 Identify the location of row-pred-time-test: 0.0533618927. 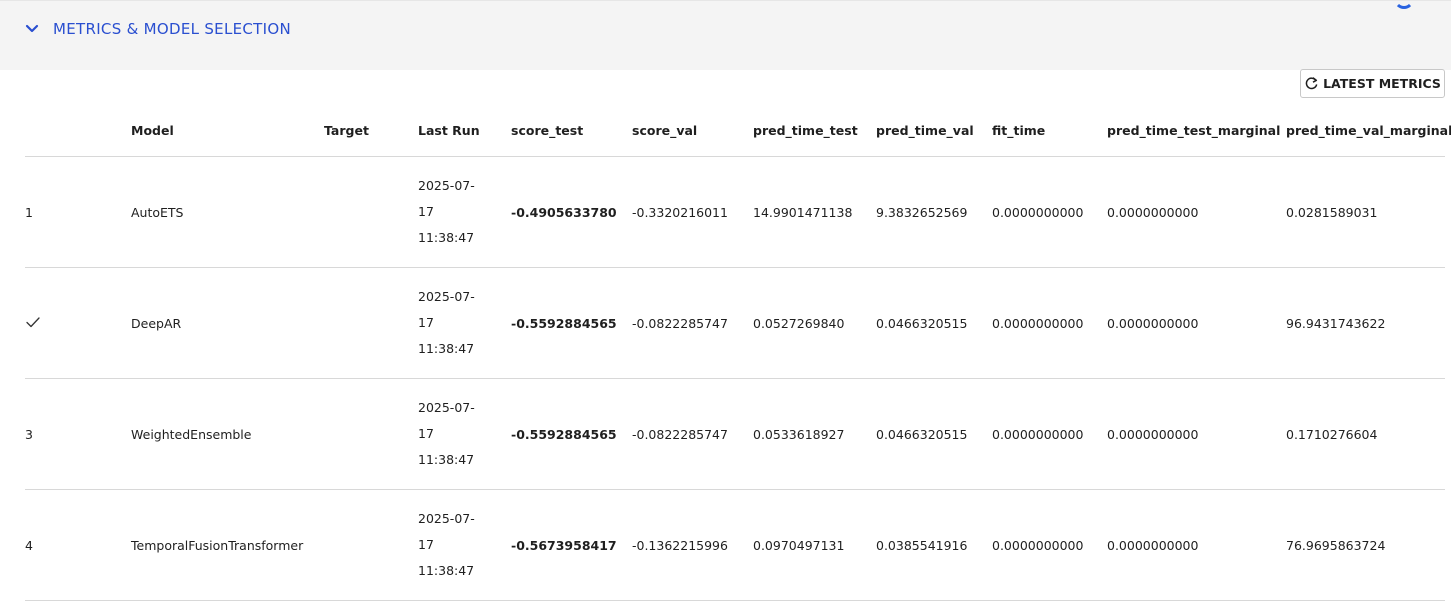
(814, 434).